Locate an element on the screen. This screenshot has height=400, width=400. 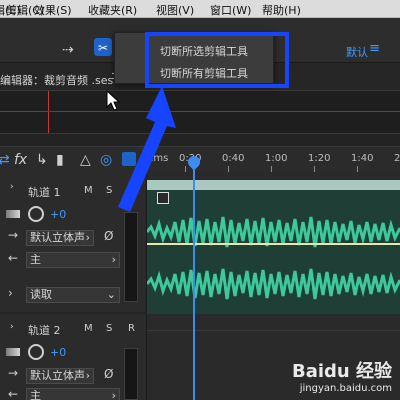
overview-divider is located at coordinates (200, 111).